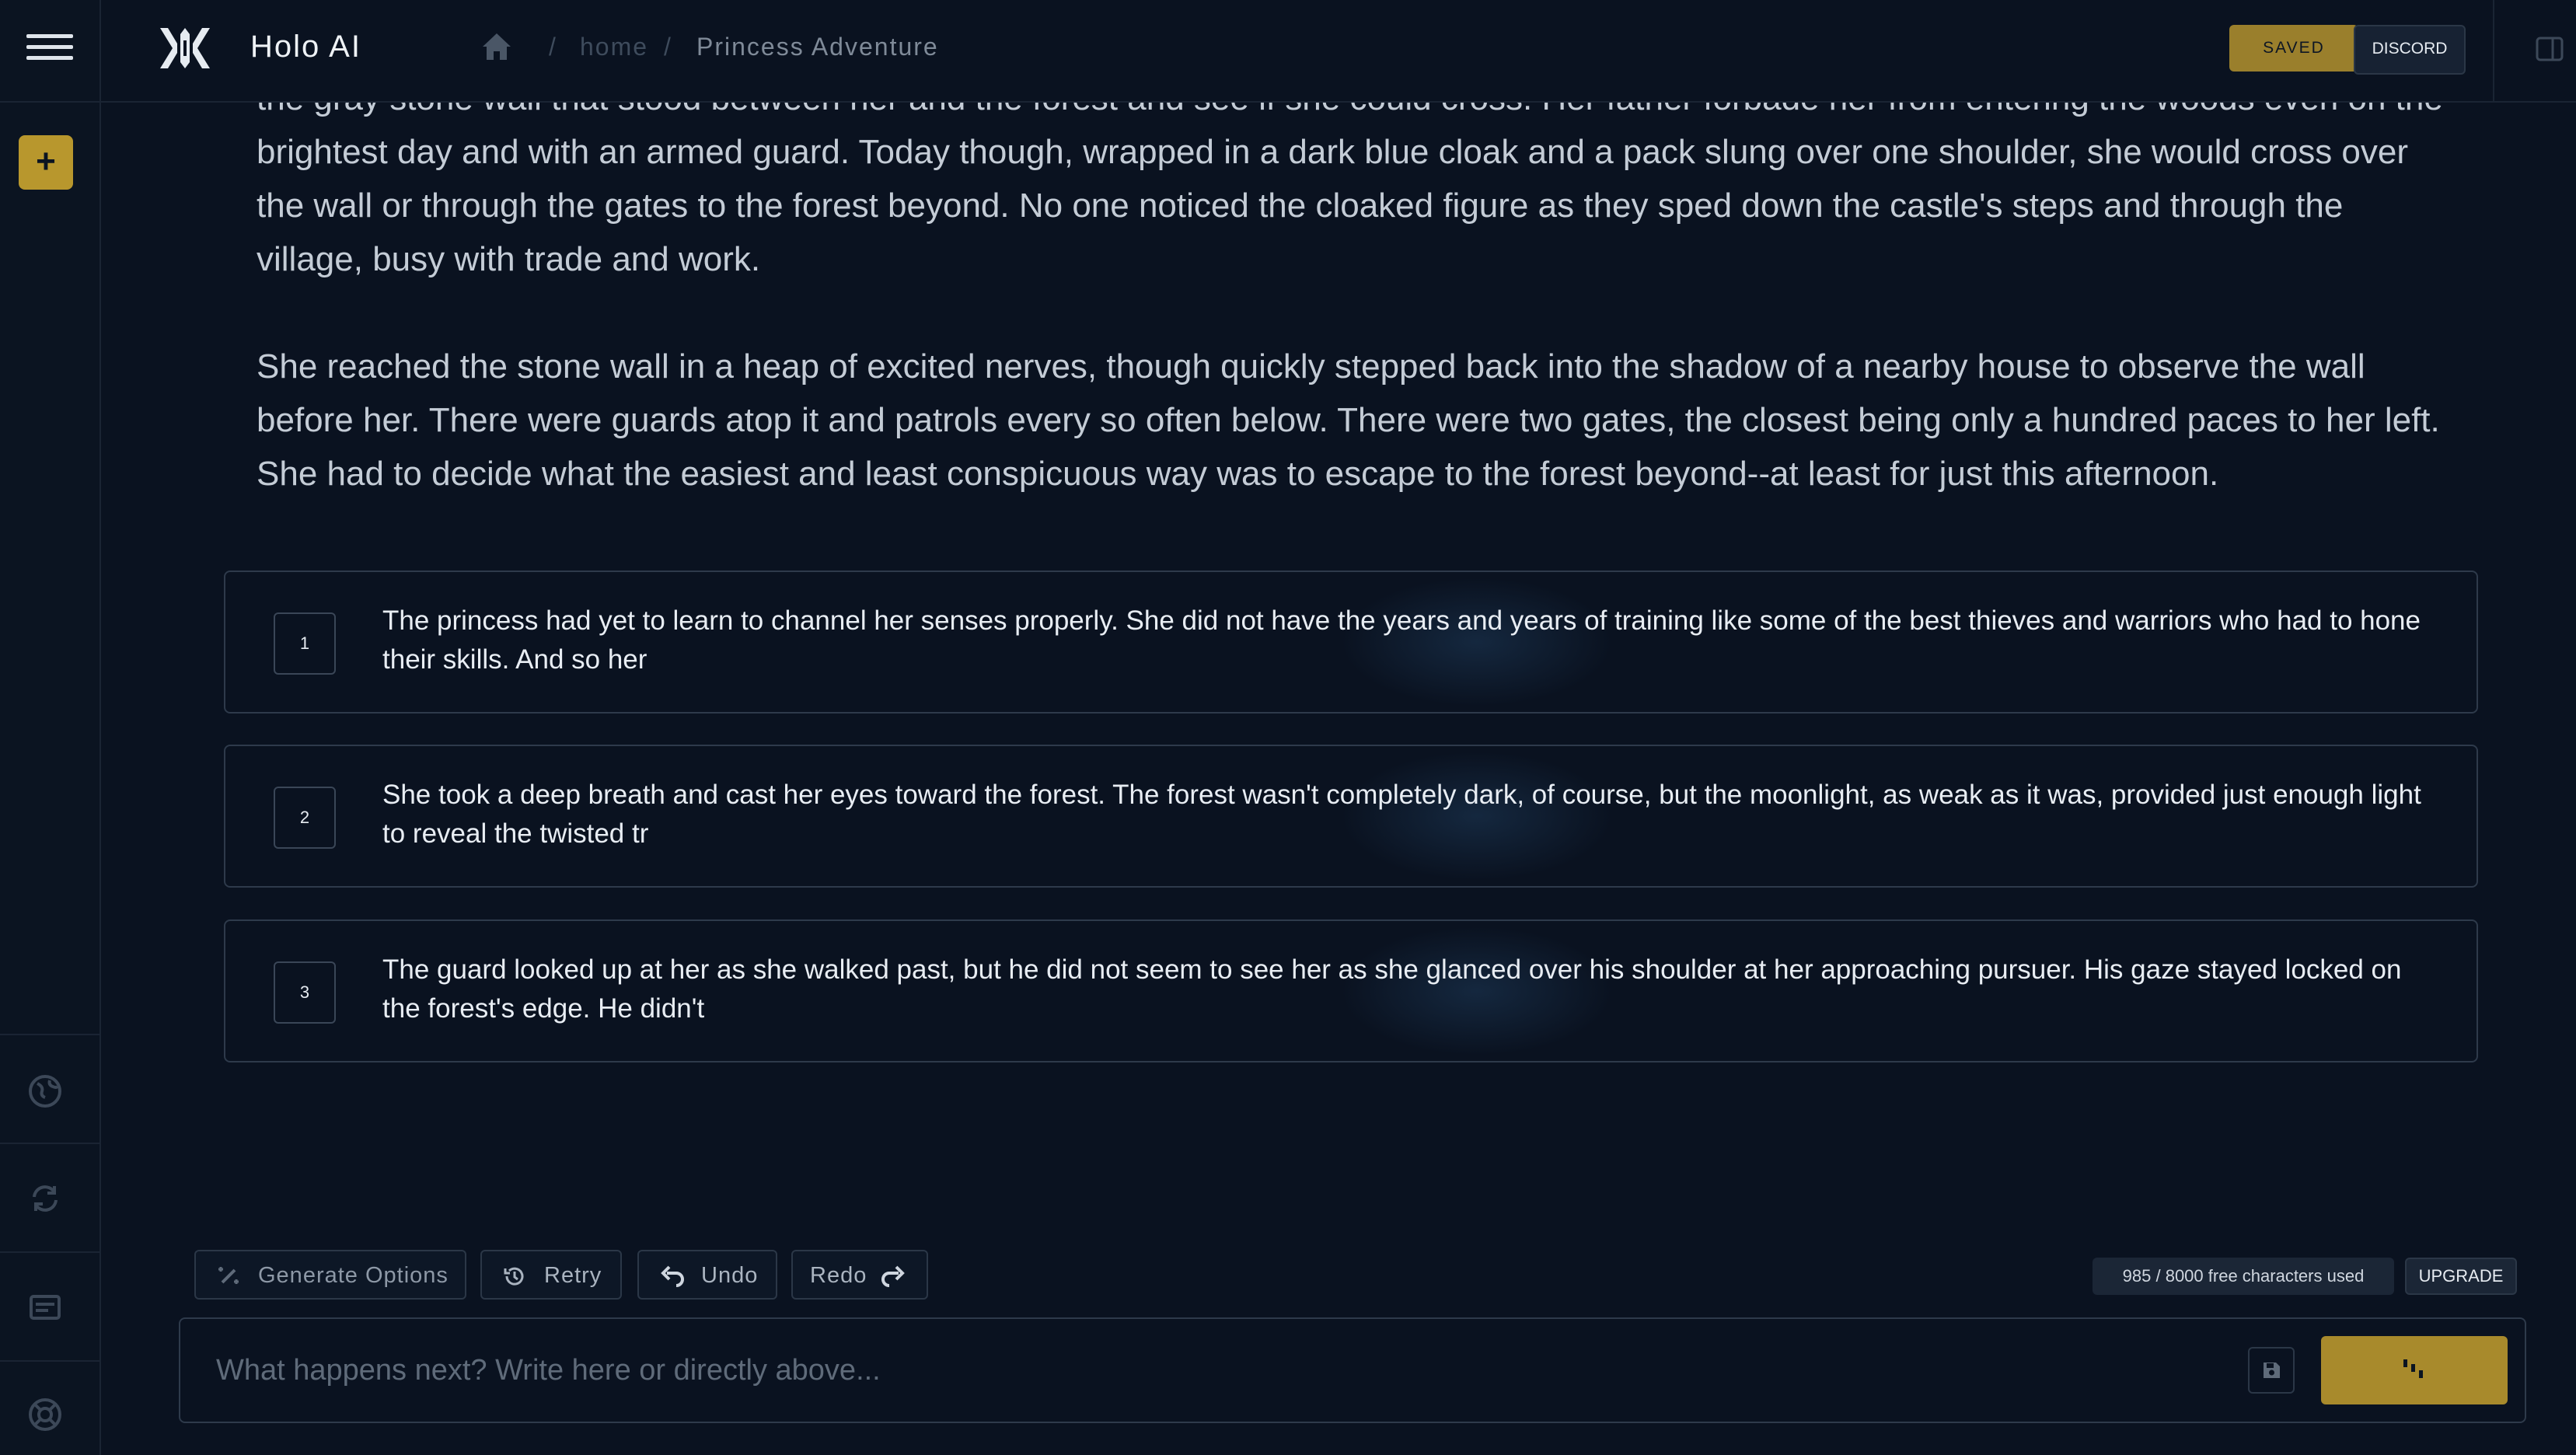 This screenshot has width=2576, height=1455. I want to click on undo-icon, so click(672, 1276).